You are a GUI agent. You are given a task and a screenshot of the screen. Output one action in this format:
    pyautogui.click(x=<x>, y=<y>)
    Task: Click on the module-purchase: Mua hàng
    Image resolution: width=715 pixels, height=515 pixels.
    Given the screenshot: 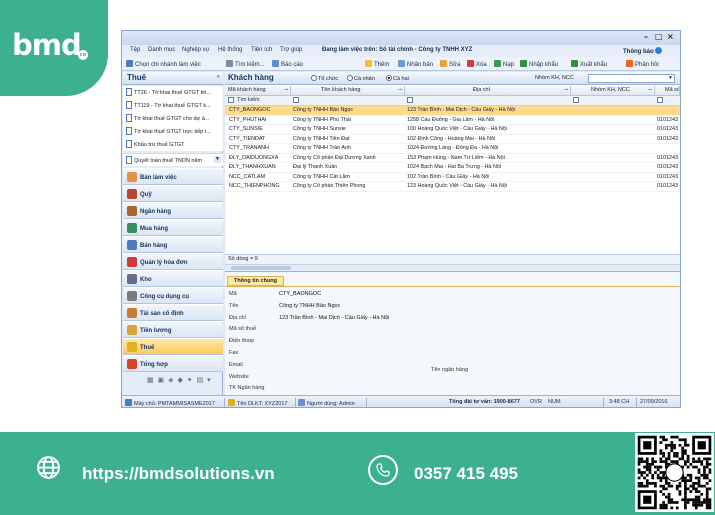 What is the action you would take?
    pyautogui.click(x=173, y=227)
    